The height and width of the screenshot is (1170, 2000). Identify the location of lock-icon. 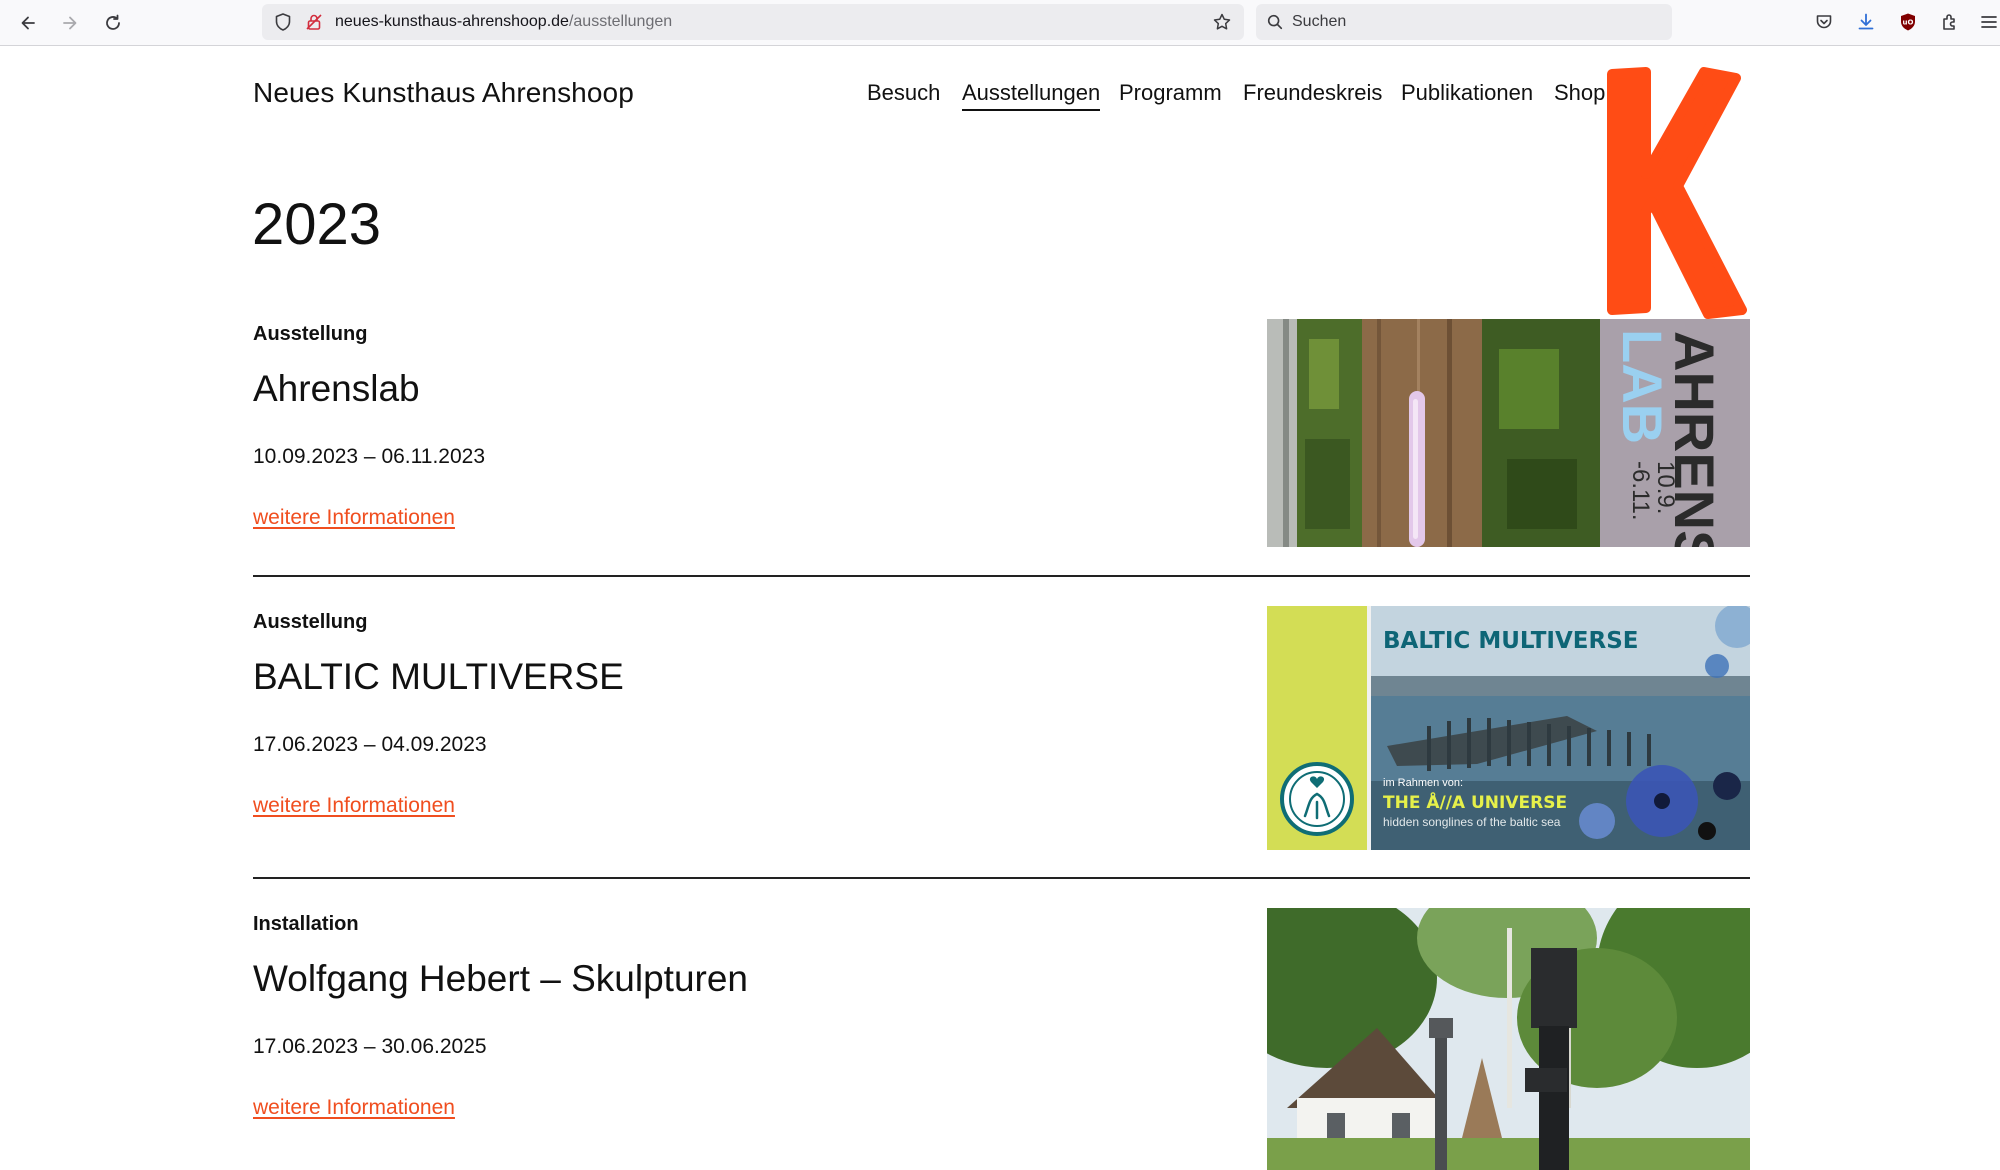
(314, 22).